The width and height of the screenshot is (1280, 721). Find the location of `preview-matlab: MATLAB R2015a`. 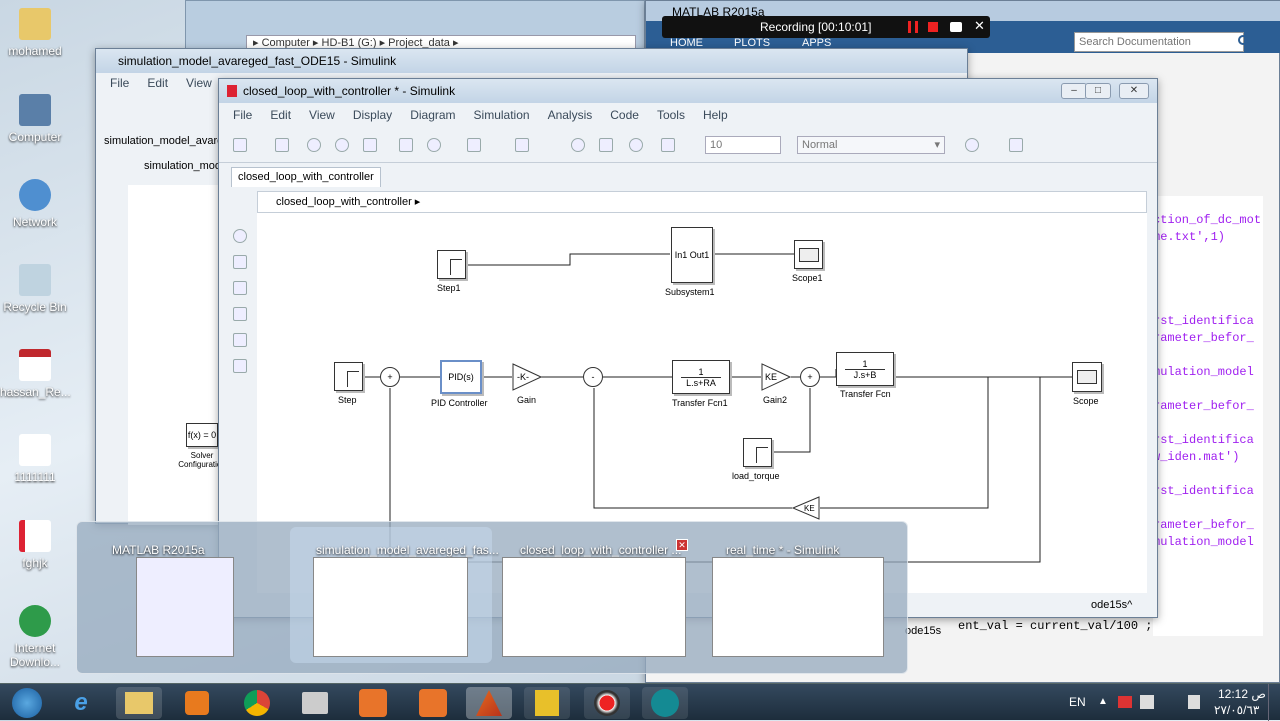

preview-matlab: MATLAB R2015a is located at coordinates (184, 595).